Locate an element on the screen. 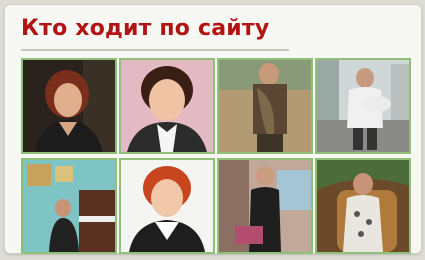 This screenshot has width=425, height=260. widget-title: Кто ходит по сайту is located at coordinates (145, 28).